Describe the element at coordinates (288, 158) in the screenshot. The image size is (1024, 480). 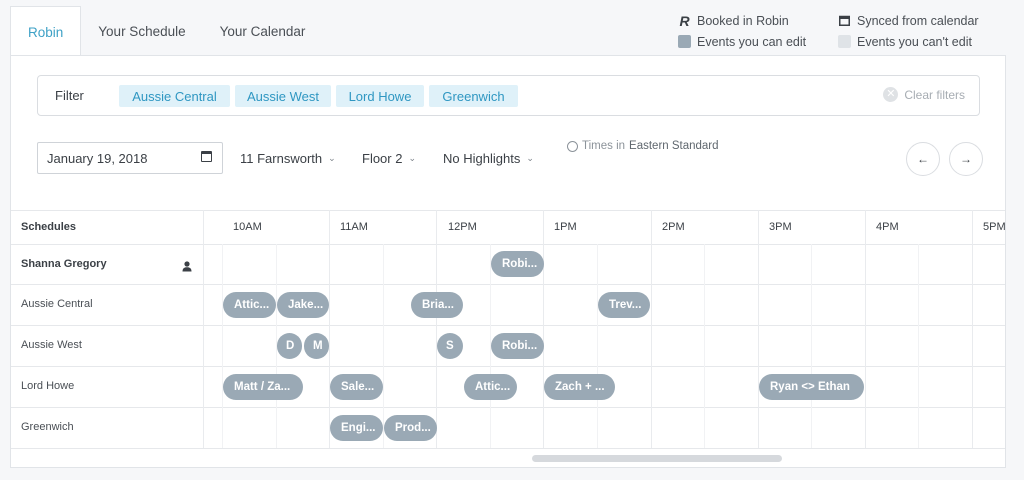
I see `building-dropdown: 11 Farnsworth ⌄` at that location.